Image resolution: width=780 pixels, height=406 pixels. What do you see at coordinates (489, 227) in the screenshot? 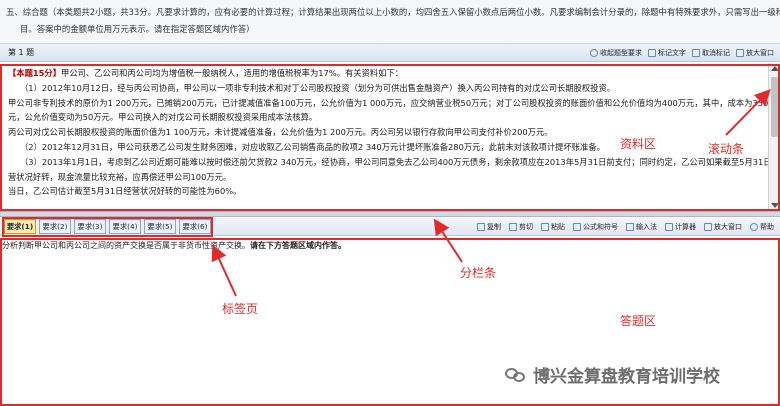
I see `copy-button: 复制` at bounding box center [489, 227].